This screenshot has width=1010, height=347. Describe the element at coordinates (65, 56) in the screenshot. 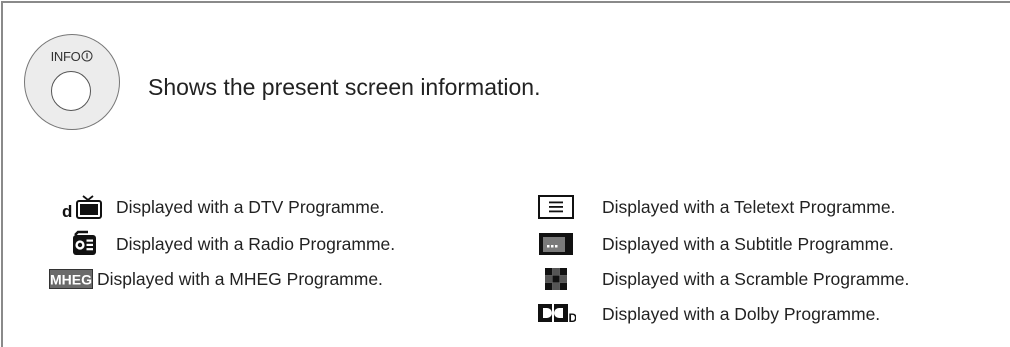

I see `info-button-label: INFO` at that location.